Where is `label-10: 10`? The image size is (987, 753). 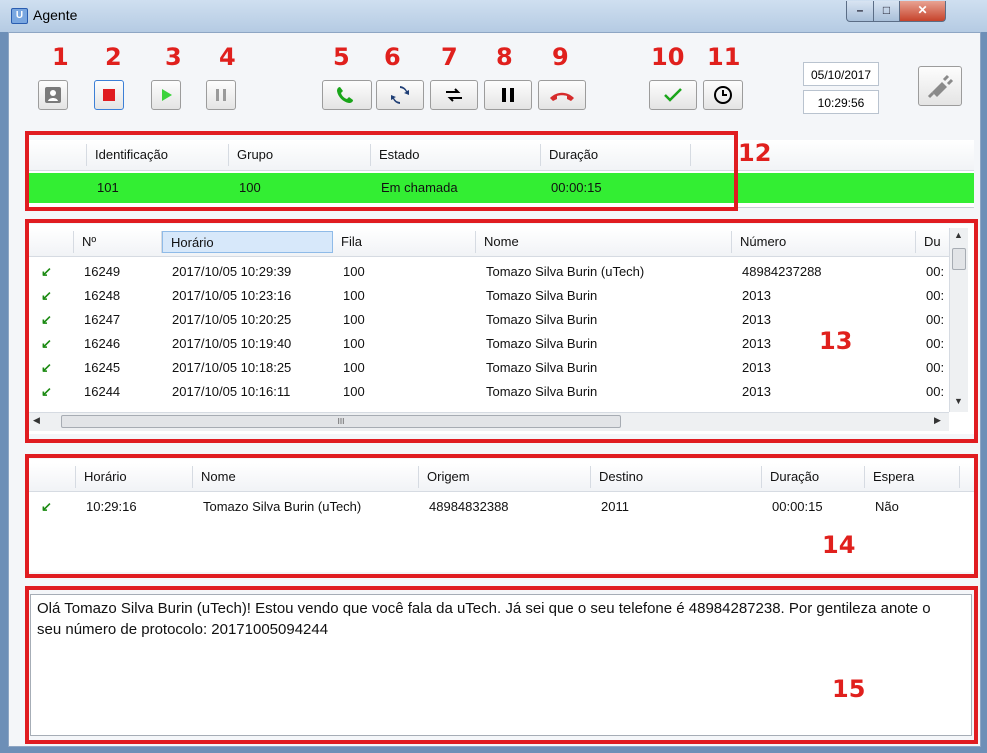 label-10: 10 is located at coordinates (668, 57).